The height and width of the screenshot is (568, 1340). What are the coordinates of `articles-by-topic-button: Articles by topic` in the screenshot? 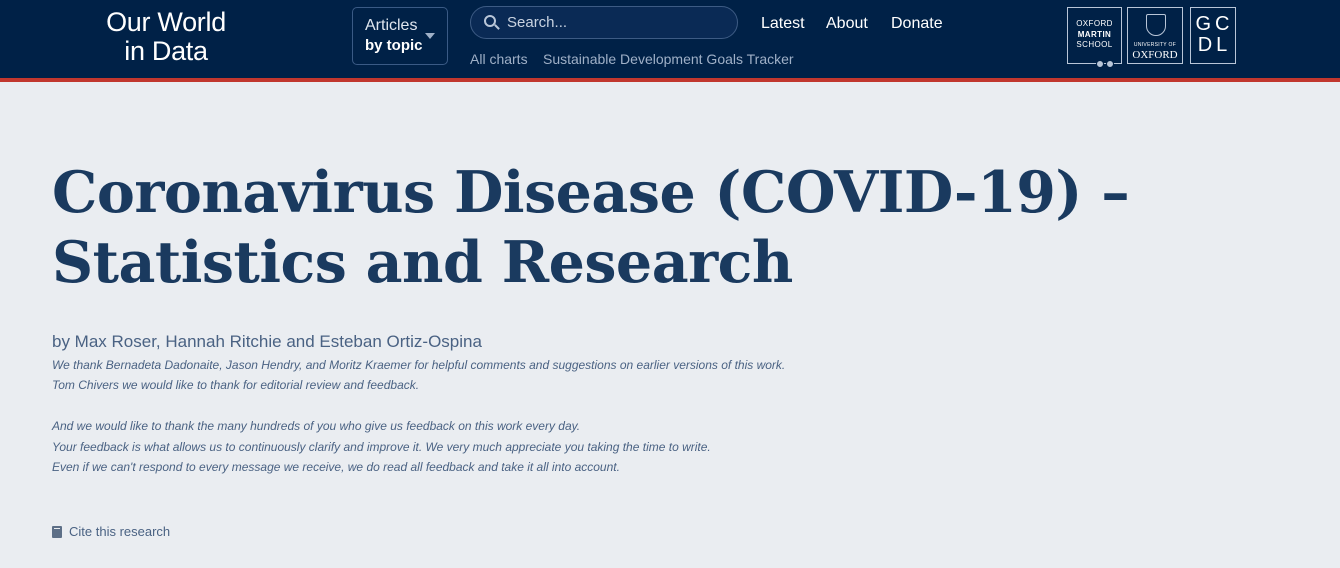 It's located at (400, 36).